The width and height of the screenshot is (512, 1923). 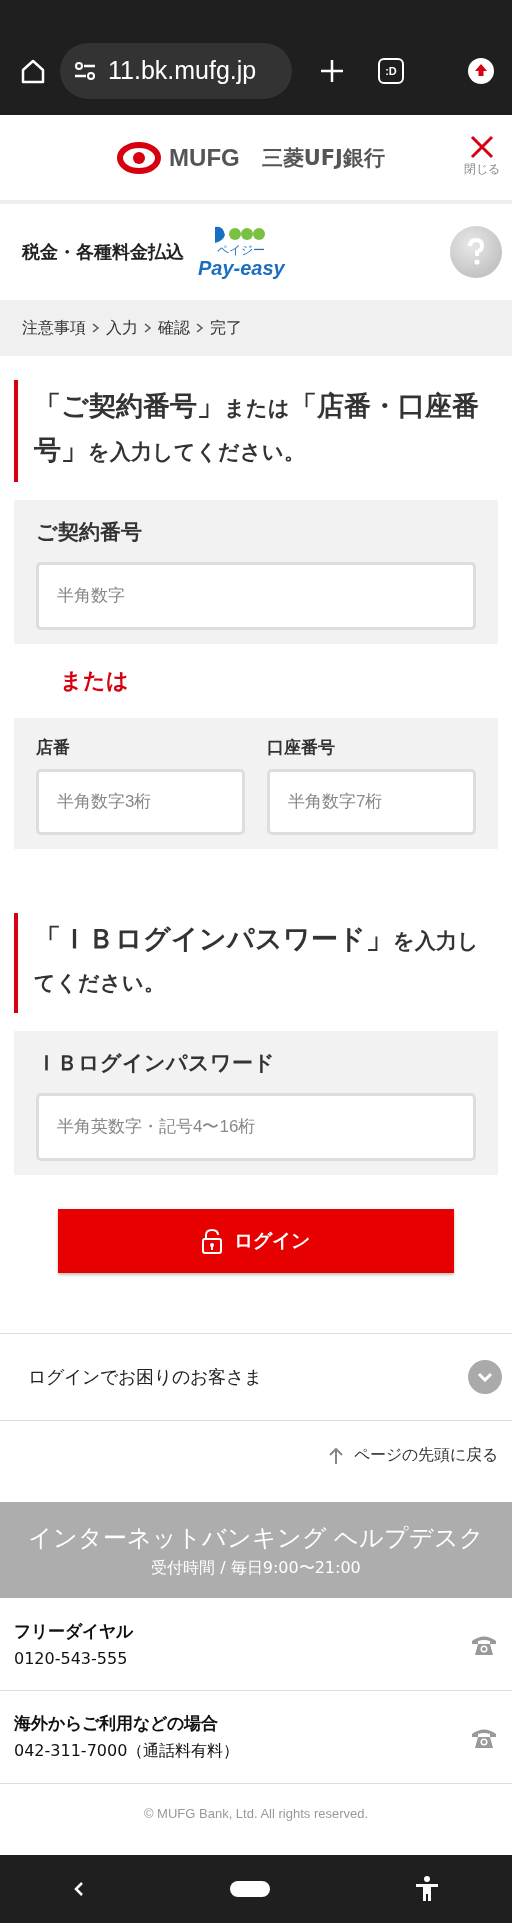 I want to click on field-label: ＩＢログインパスワード, so click(x=156, y=1063).